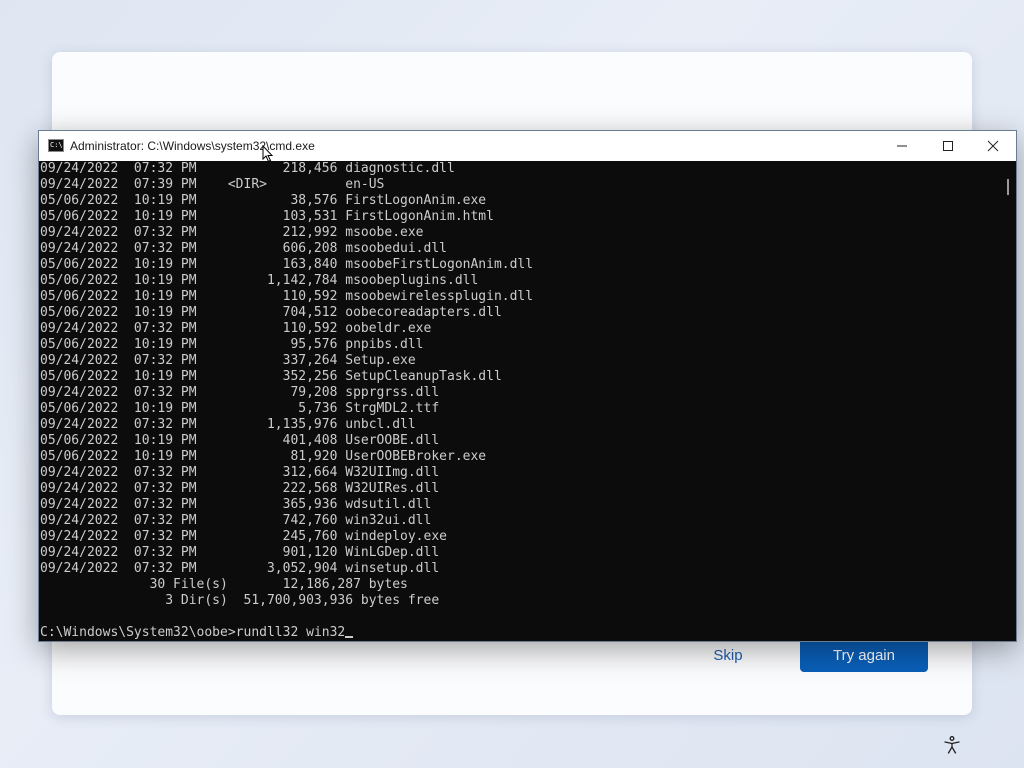 This screenshot has height=768, width=1024. Describe the element at coordinates (232, 344) in the screenshot. I see `listing-row: 05/06/2022 10:19 PM 95,576 pnpibs.dll` at that location.